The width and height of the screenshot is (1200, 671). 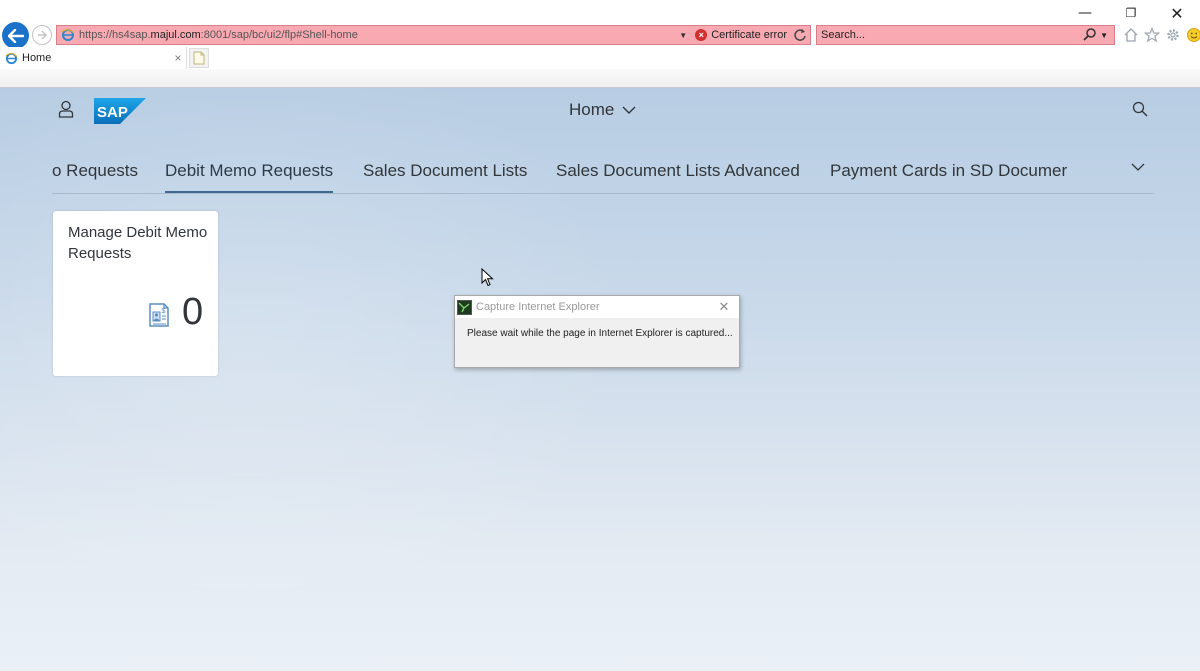 I want to click on shell-title: Home, so click(x=602, y=110).